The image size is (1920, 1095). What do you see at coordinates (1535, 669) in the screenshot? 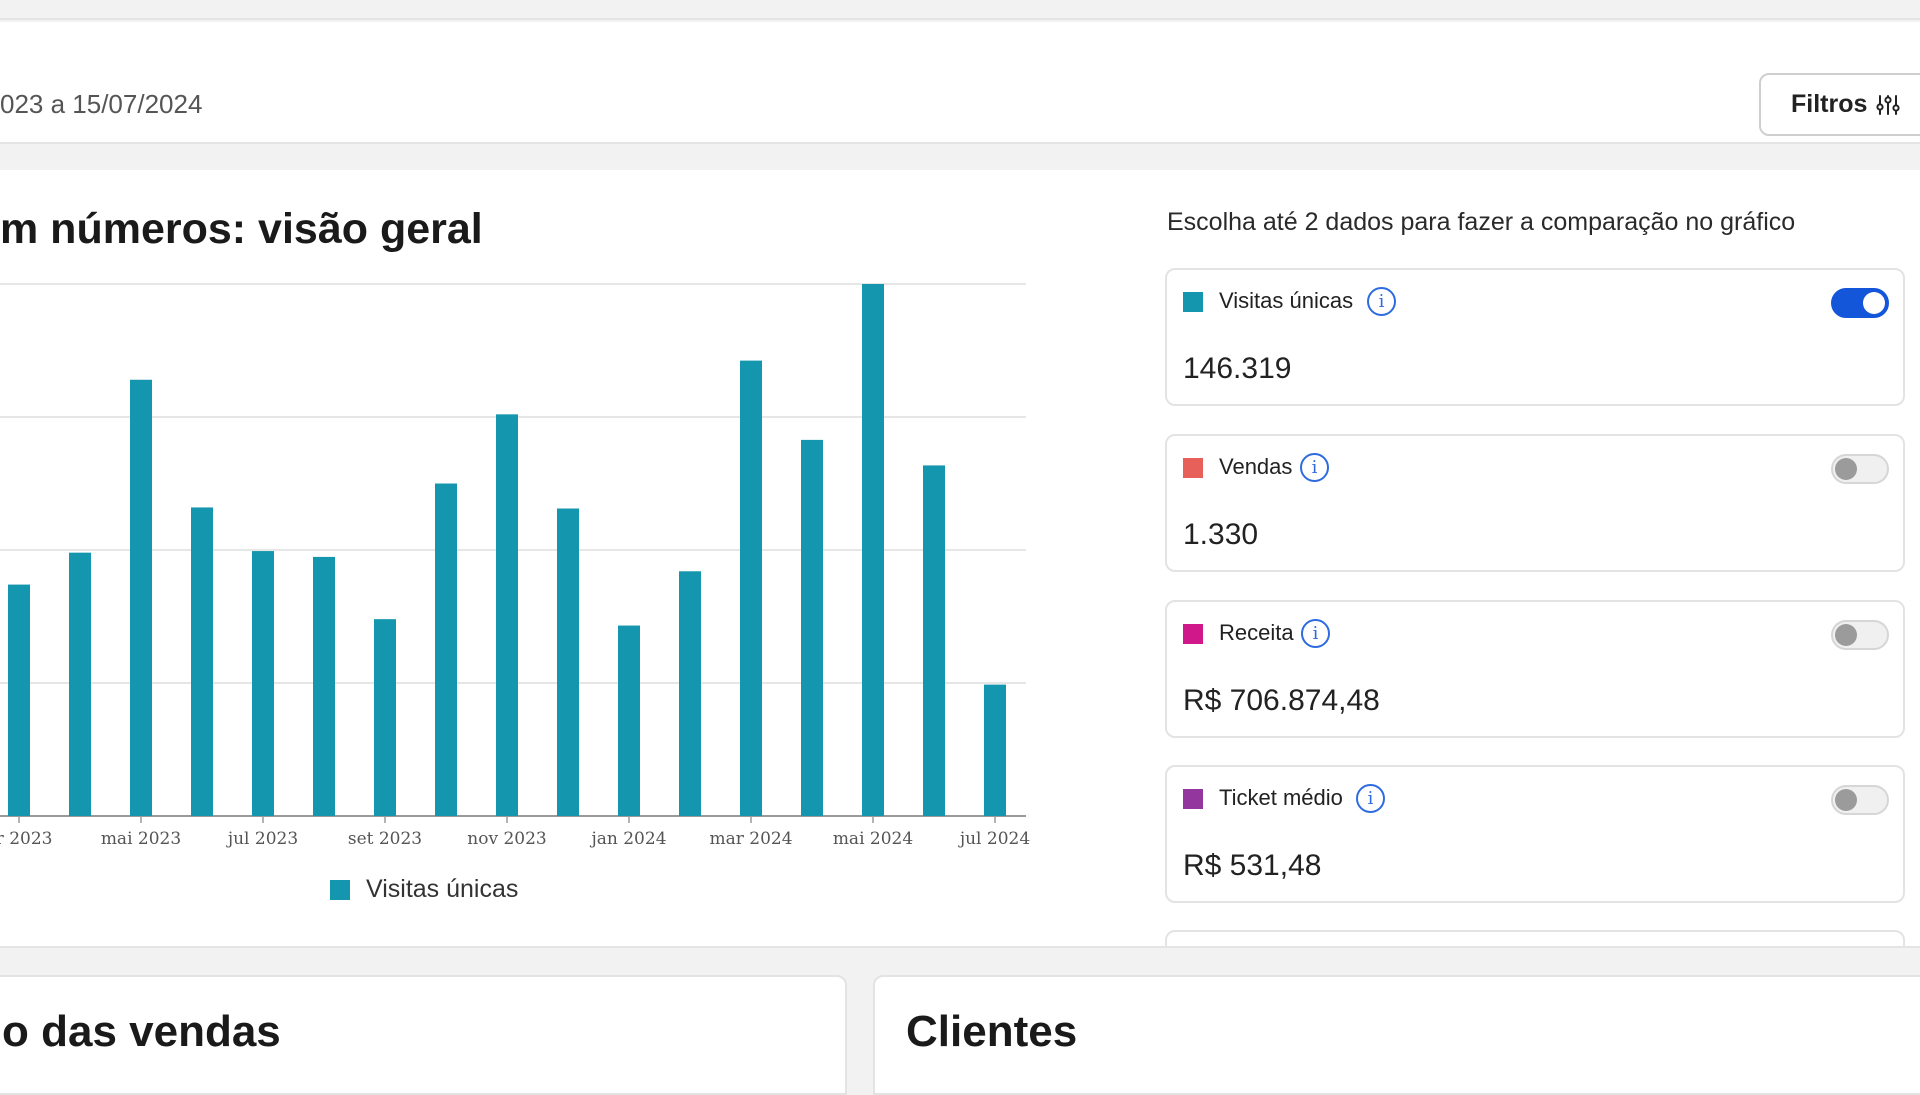
I see `metric-card-receita: Receita i R$ 706.874,48` at bounding box center [1535, 669].